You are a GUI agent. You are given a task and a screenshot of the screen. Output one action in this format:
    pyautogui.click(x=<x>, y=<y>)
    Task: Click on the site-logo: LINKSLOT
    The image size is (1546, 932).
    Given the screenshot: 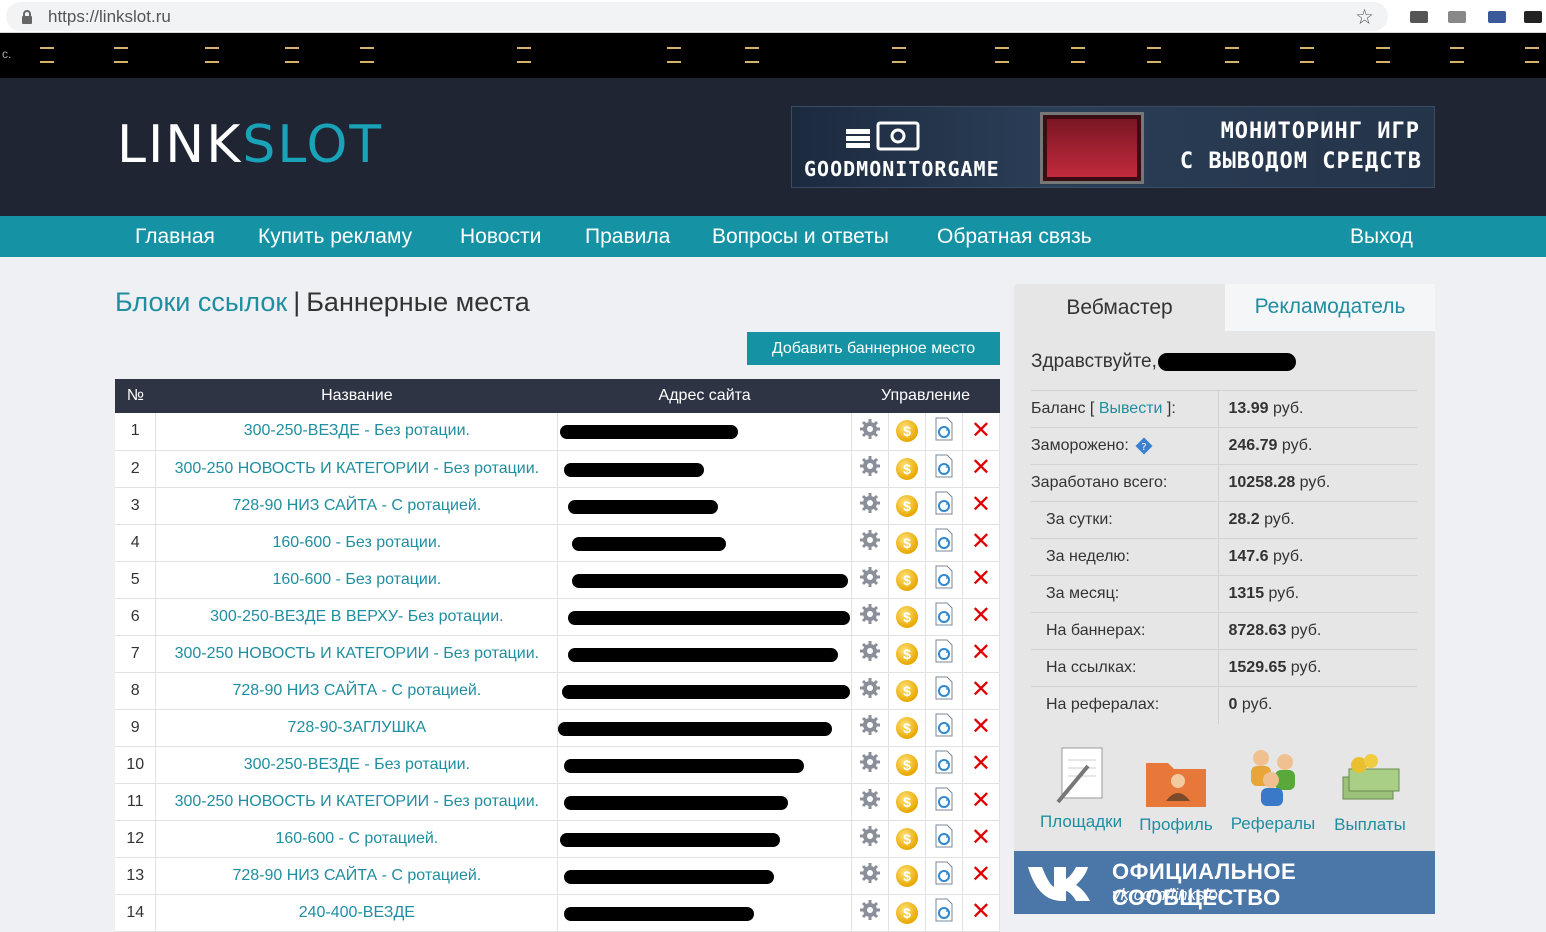 What is the action you would take?
    pyautogui.click(x=250, y=145)
    